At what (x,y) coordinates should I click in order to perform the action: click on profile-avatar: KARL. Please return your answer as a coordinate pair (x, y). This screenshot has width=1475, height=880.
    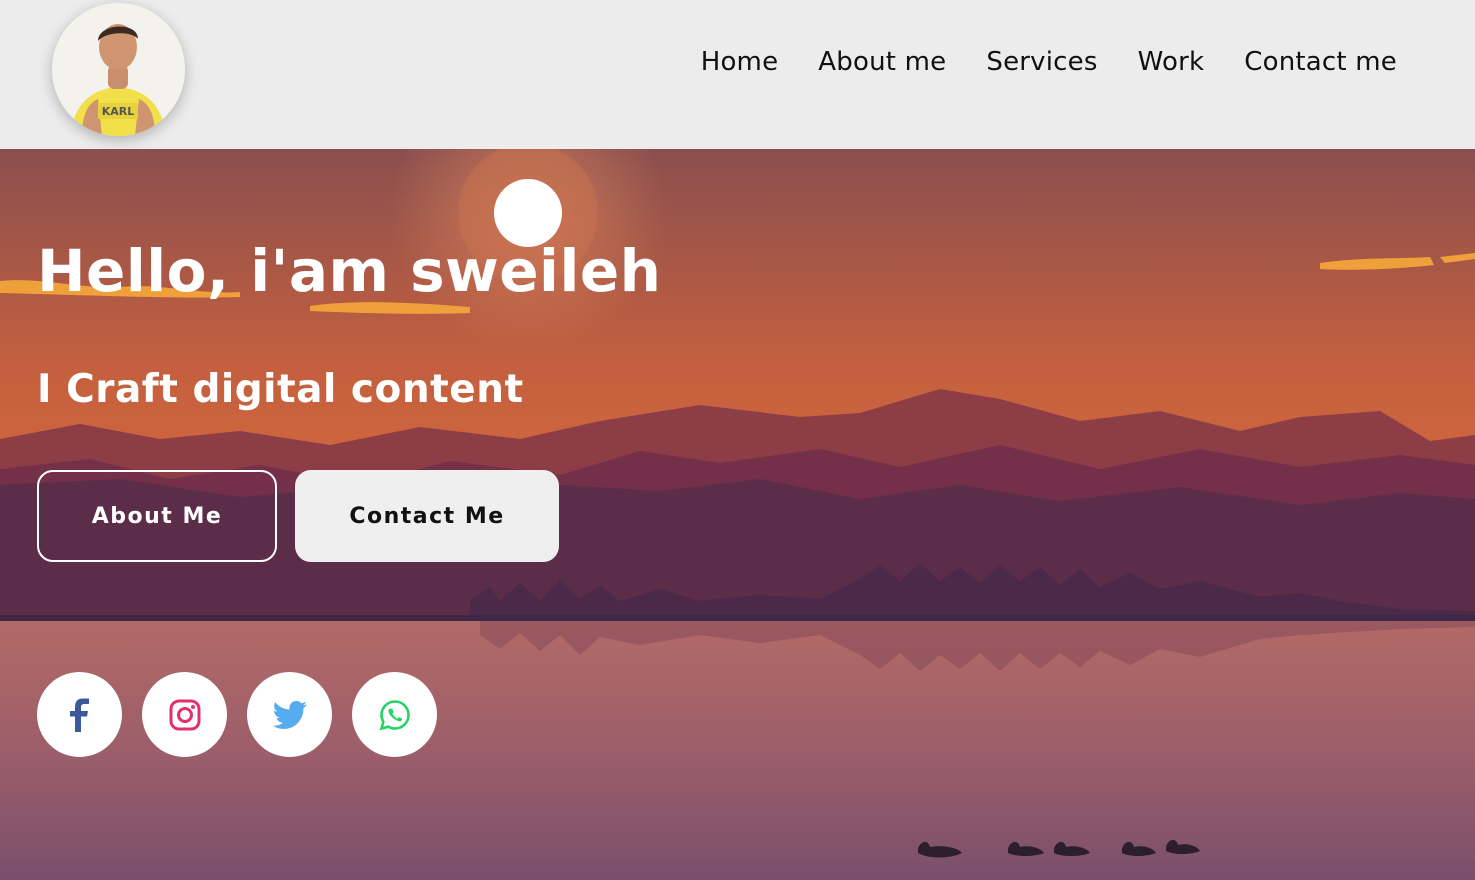
    Looking at the image, I should click on (118, 69).